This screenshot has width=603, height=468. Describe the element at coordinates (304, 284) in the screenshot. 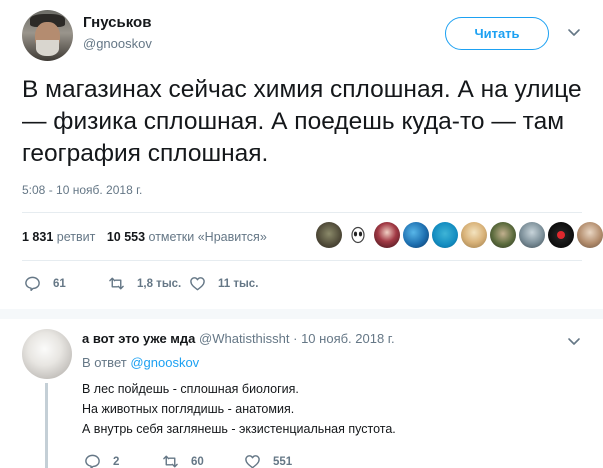

I see `tweet-actions: 61 1,8 тыс. 11 тыс.` at that location.